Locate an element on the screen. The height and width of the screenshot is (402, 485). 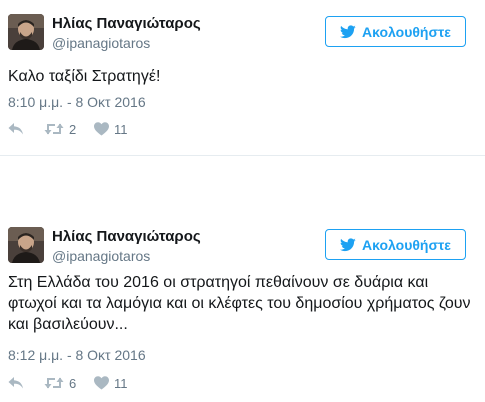
tweet-timestamp: 8:12 μ.μ. - 8 Οκτ 2016 is located at coordinates (77, 355).